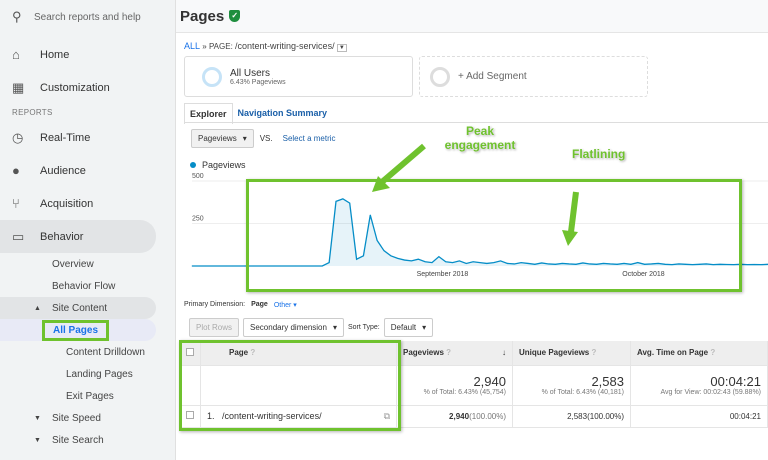  I want to click on sidebar-item-behavior: ▭ Behavior, so click(78, 236).